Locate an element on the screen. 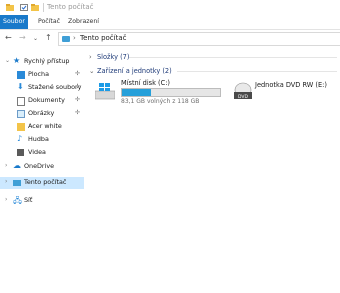  nav-item-music: ♪ Hudba is located at coordinates (42, 140).